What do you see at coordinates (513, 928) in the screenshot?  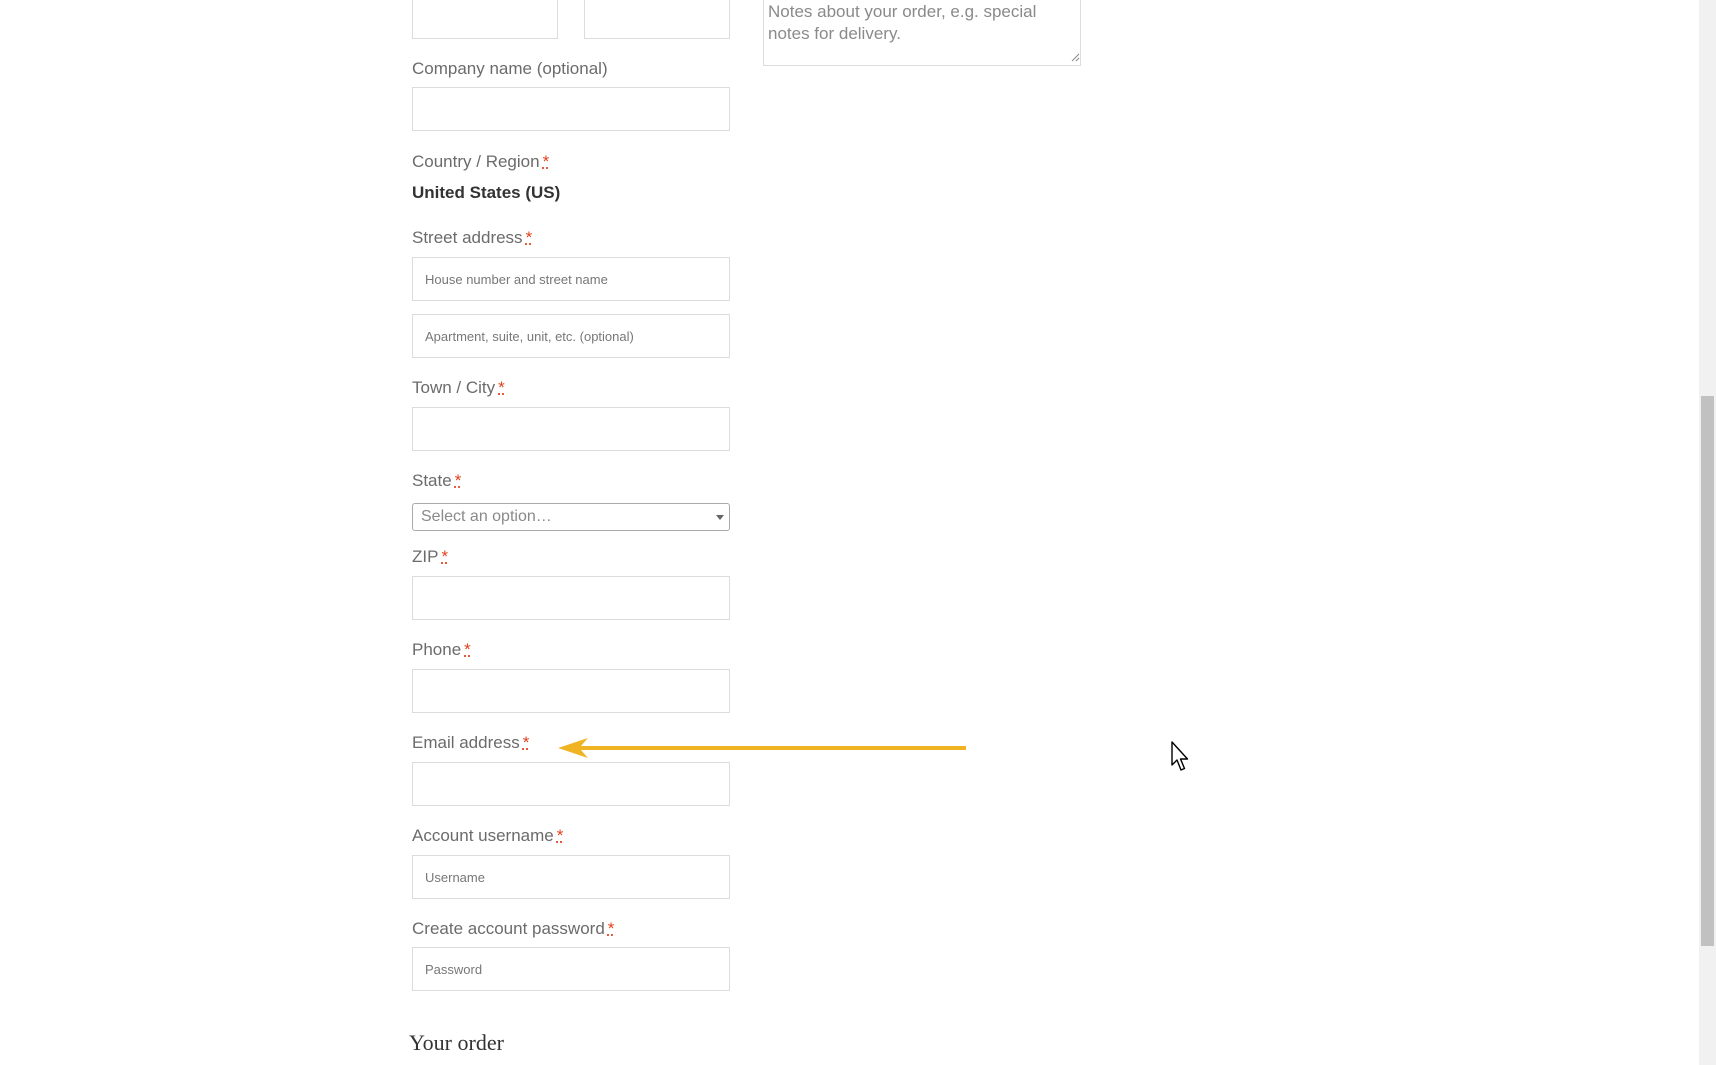 I see `password-label: Create account password *` at bounding box center [513, 928].